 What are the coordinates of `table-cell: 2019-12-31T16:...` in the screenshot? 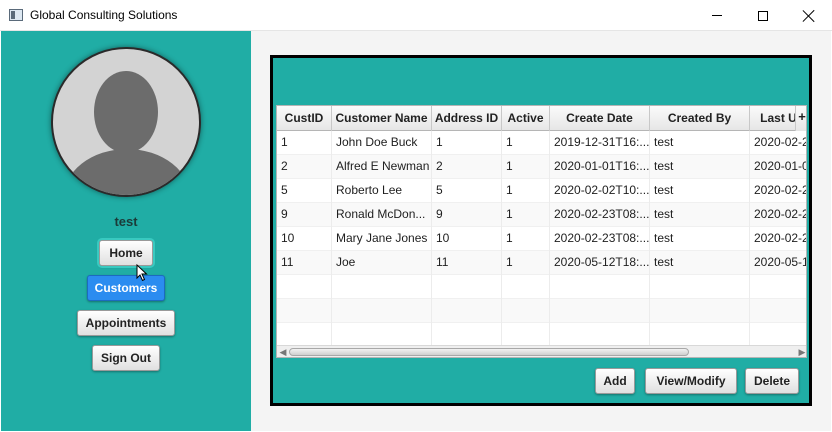 It's located at (600, 143).